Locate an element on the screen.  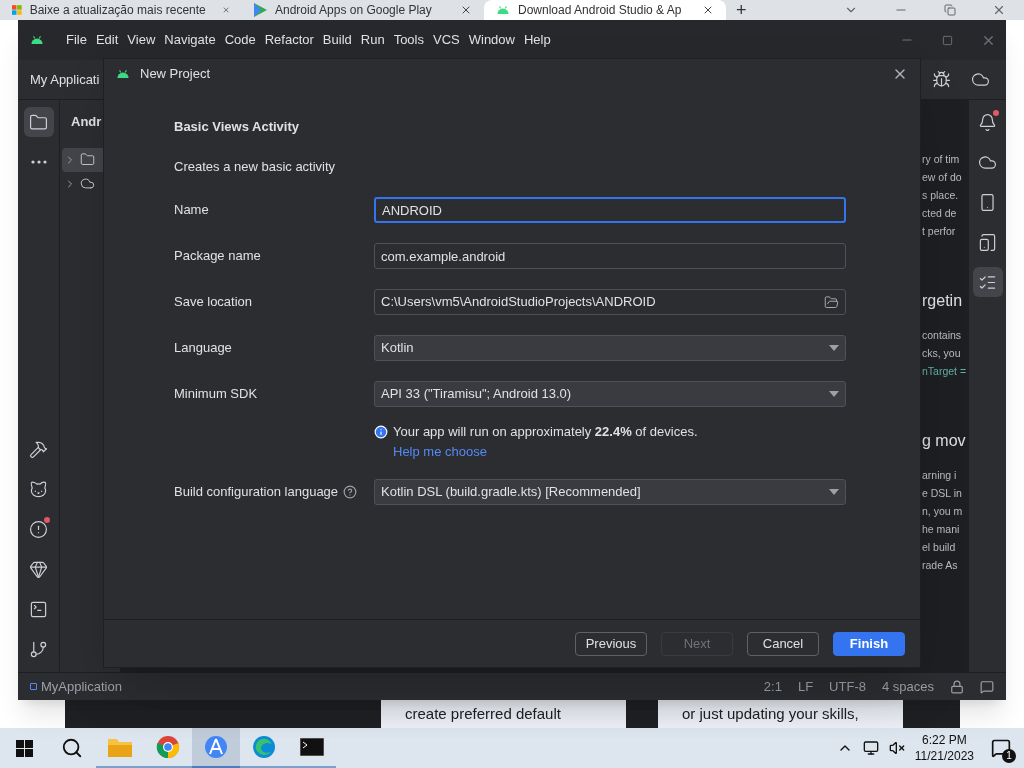
restore-icon is located at coordinates (950, 10).